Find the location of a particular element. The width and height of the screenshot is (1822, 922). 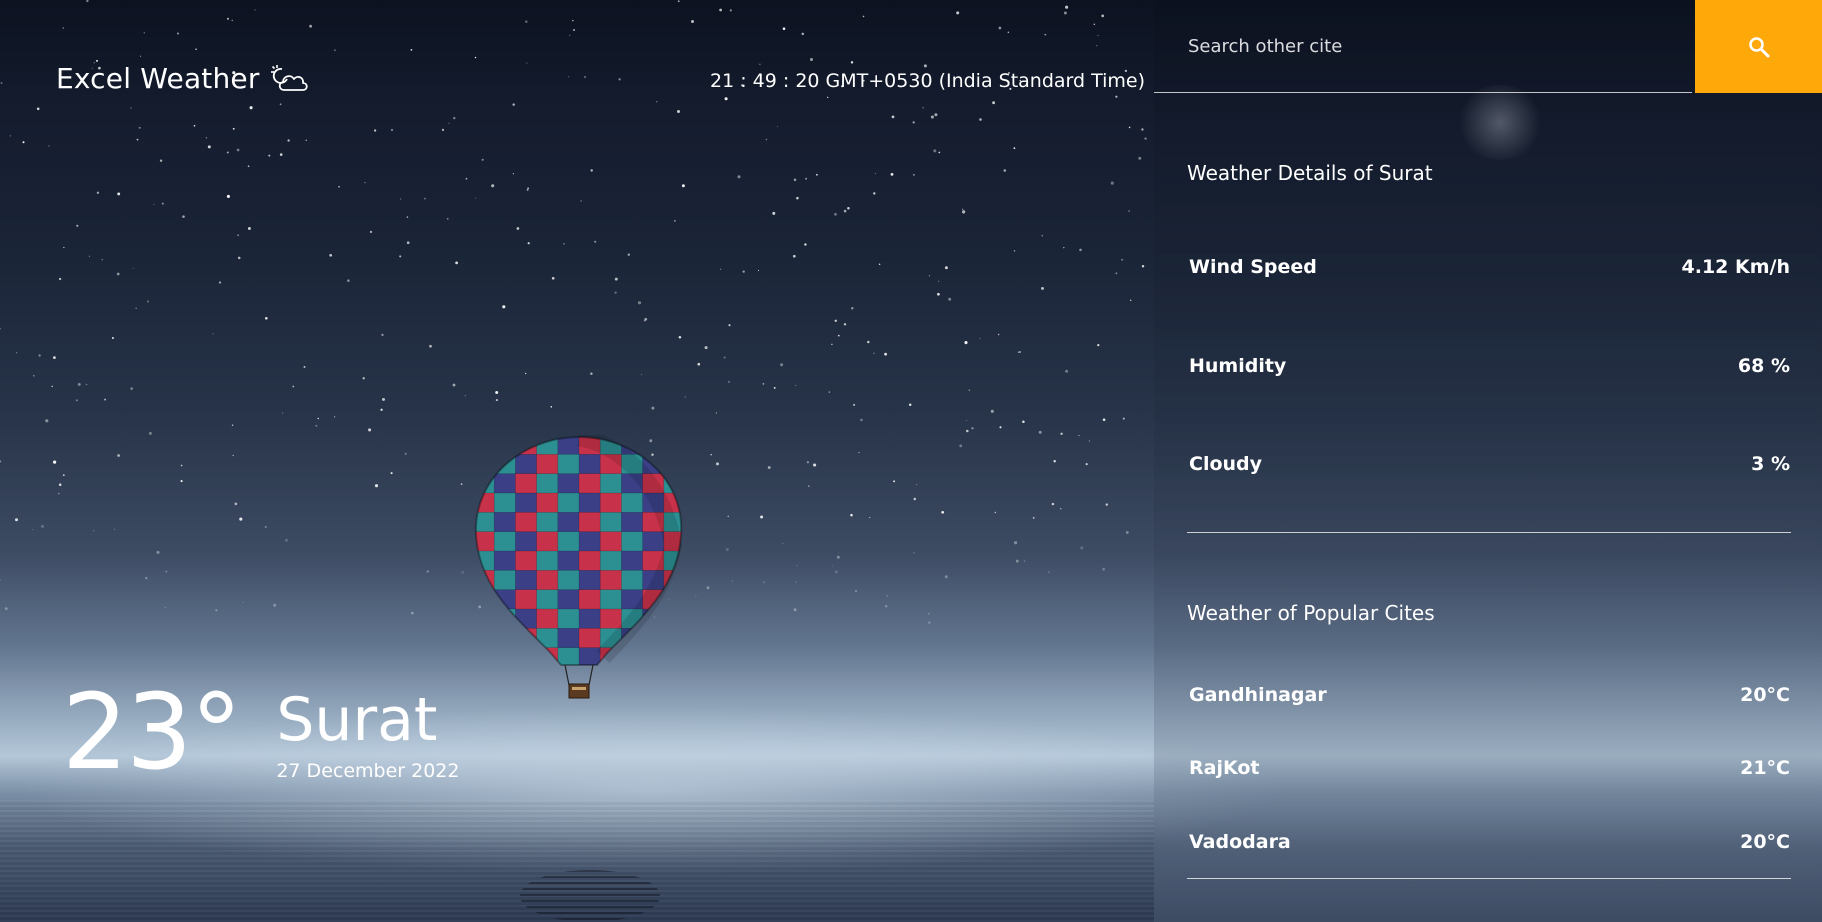

popular-city-name: Vadodara is located at coordinates (1240, 842).